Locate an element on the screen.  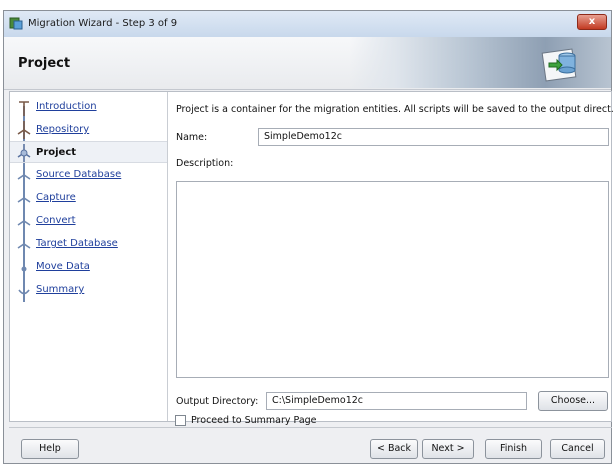
window-title: Migration Wizard - Step 3 of 9 is located at coordinates (103, 23).